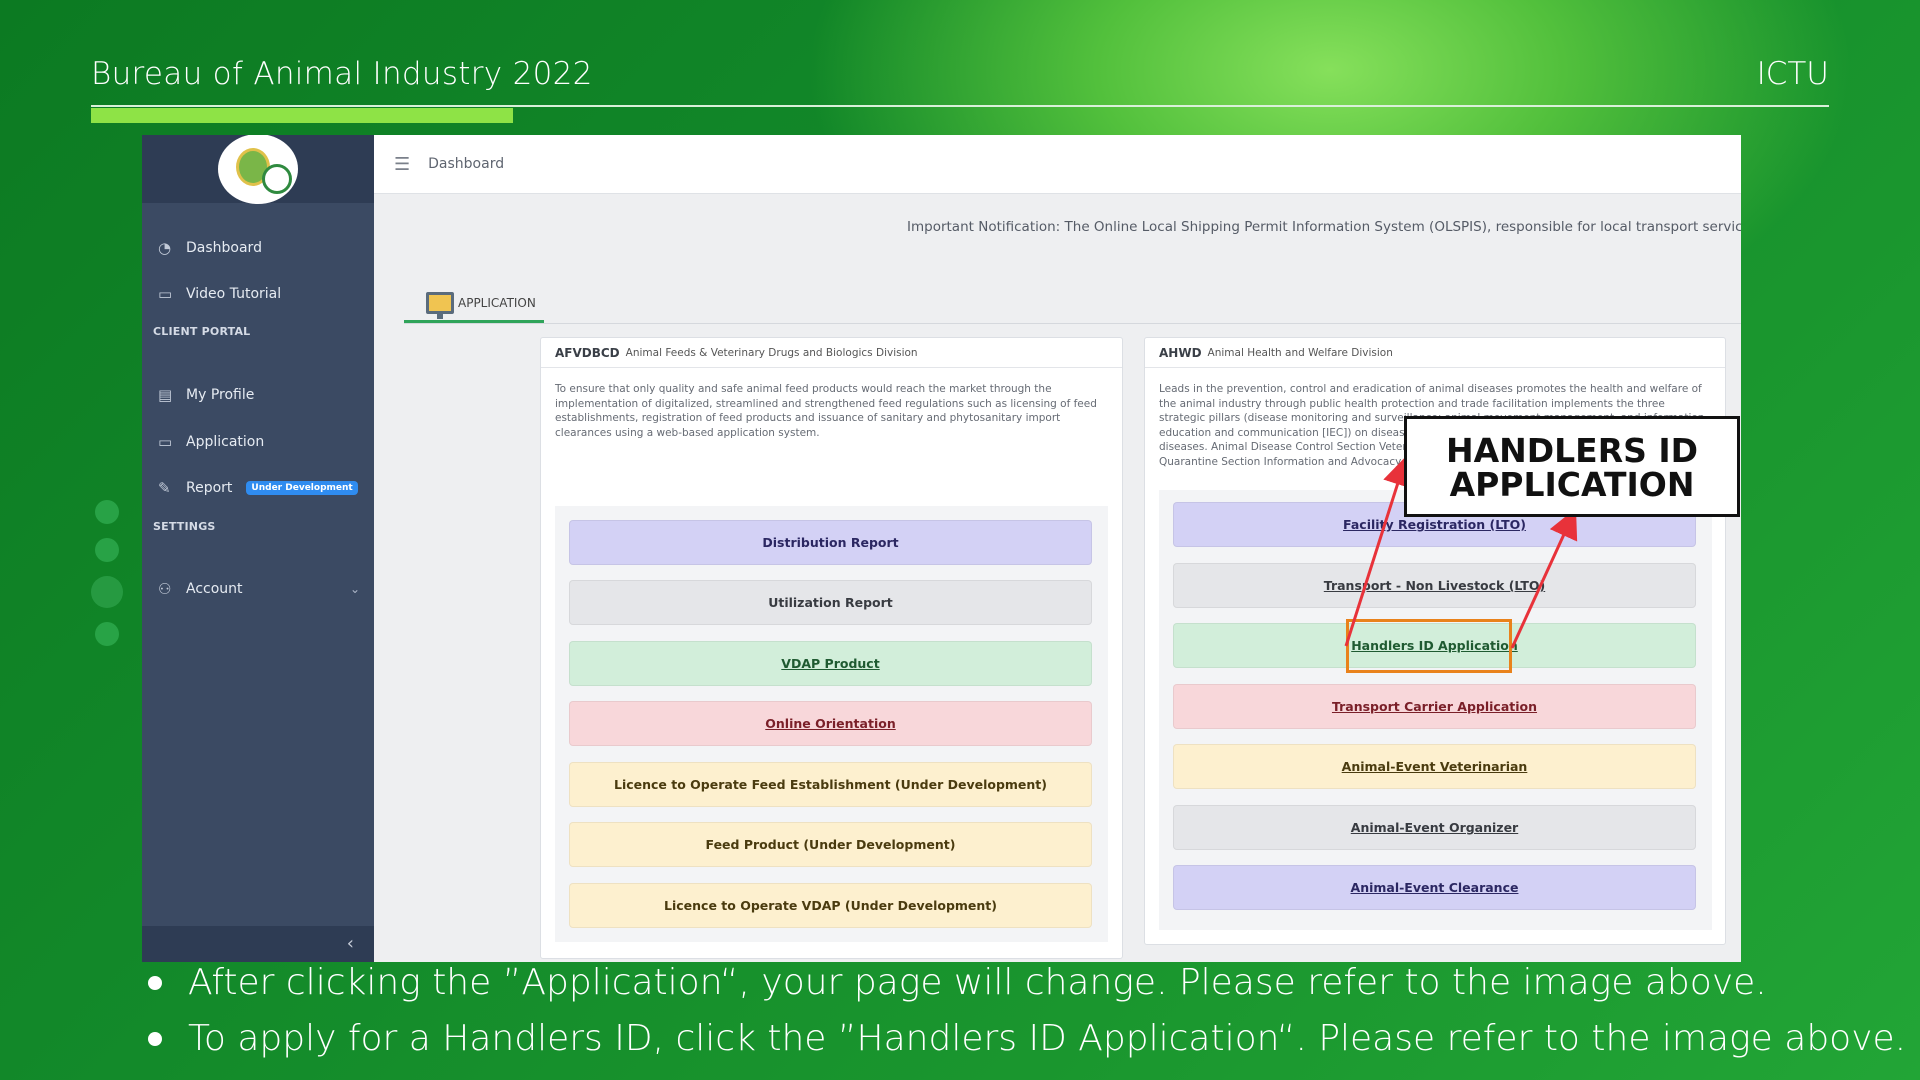 This screenshot has height=1080, width=1920. Describe the element at coordinates (1572, 484) in the screenshot. I see `callout-line-2: APPLICATION` at that location.